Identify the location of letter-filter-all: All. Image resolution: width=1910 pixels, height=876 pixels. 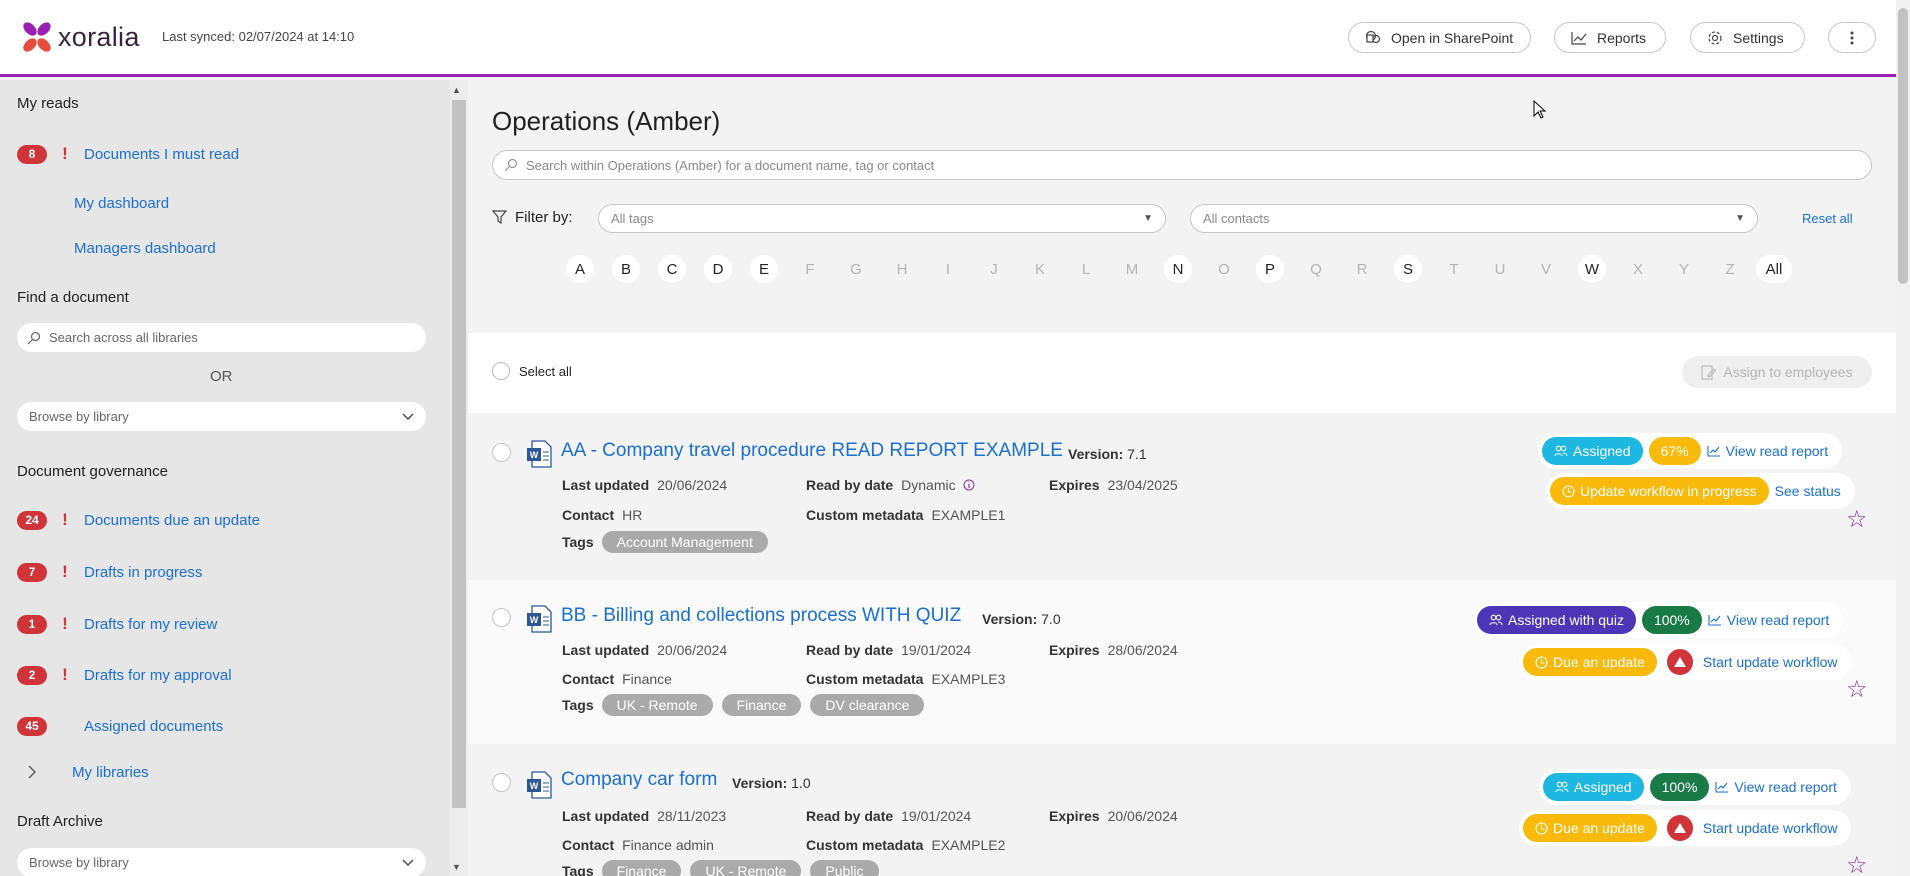
(1774, 269).